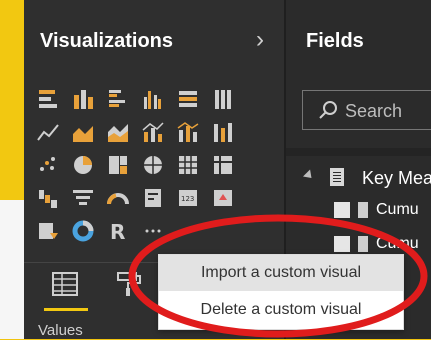 The height and width of the screenshot is (340, 431). What do you see at coordinates (223, 198) in the screenshot?
I see `kpi-icon` at bounding box center [223, 198].